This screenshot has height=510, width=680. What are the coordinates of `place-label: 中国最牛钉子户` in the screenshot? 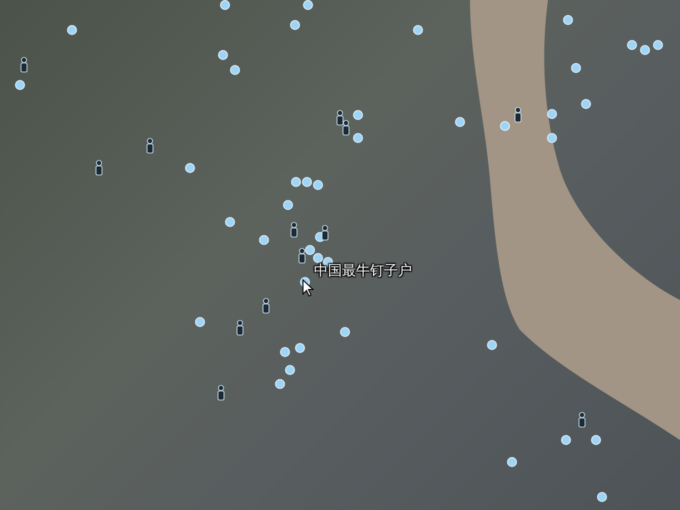 It's located at (363, 271).